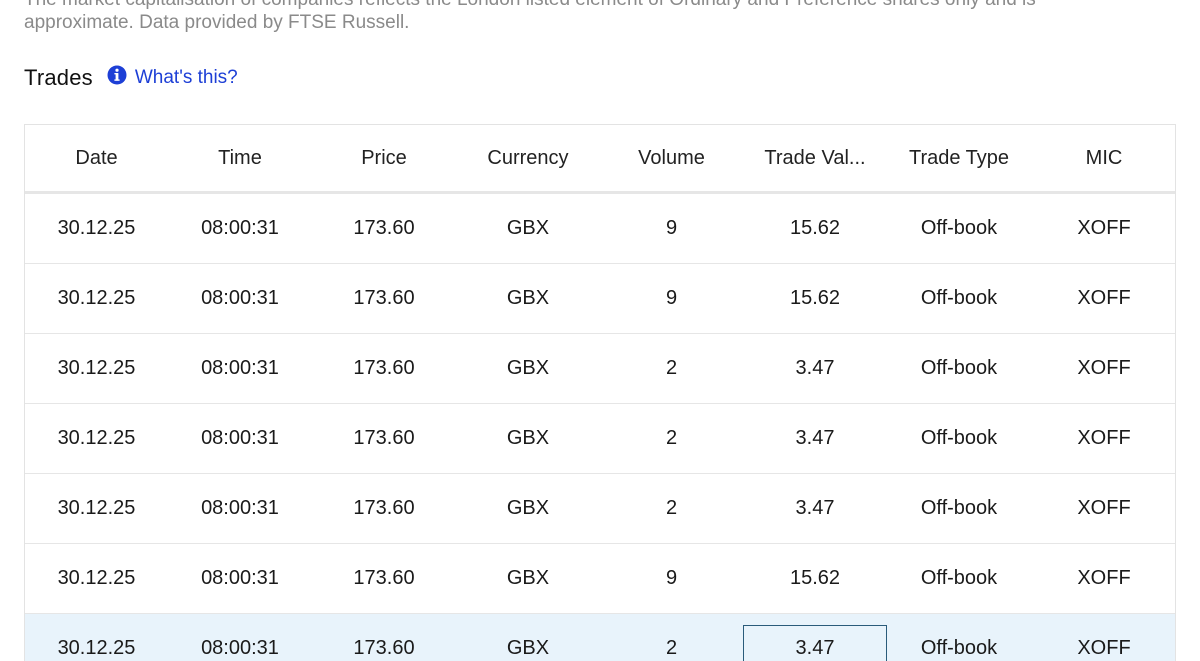 This screenshot has width=1200, height=661. I want to click on trades-section-header: Trades What's this?, so click(131, 78).